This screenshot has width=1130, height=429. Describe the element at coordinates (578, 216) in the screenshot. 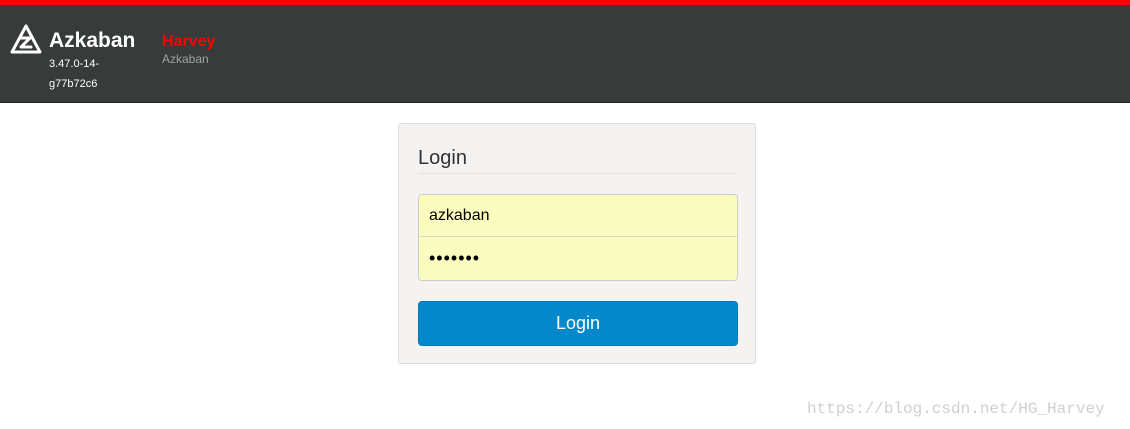

I see `username-input` at that location.